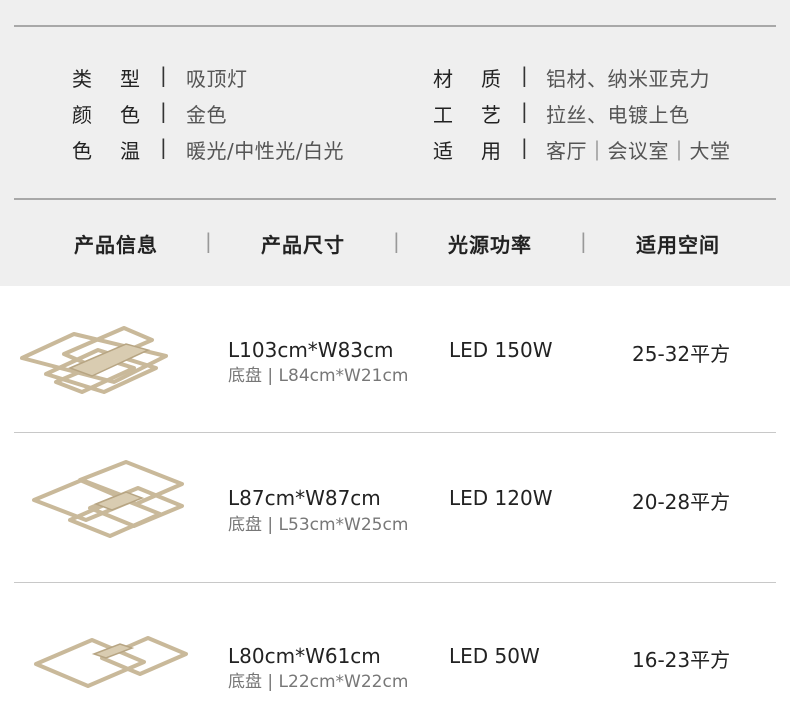 This screenshot has width=790, height=719. What do you see at coordinates (303, 245) in the screenshot?
I see `header-product-size: 产品尺寸` at bounding box center [303, 245].